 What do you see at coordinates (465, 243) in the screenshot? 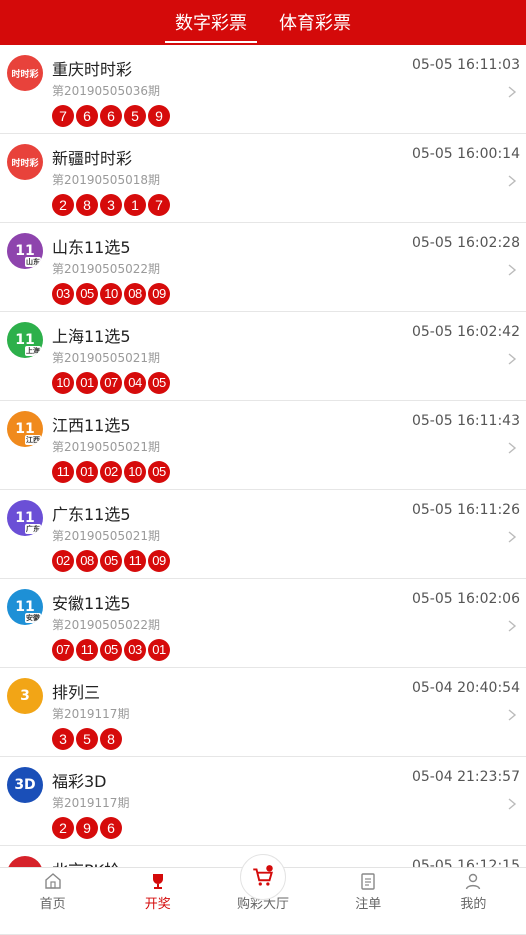
I see `draw-time: 05-05 16:02:28` at bounding box center [465, 243].